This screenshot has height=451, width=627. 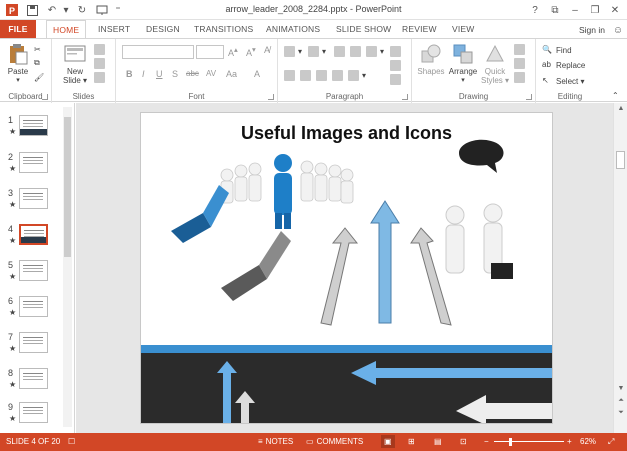 What do you see at coordinates (618, 30) in the screenshot?
I see `account-icon: ☺` at bounding box center [618, 30].